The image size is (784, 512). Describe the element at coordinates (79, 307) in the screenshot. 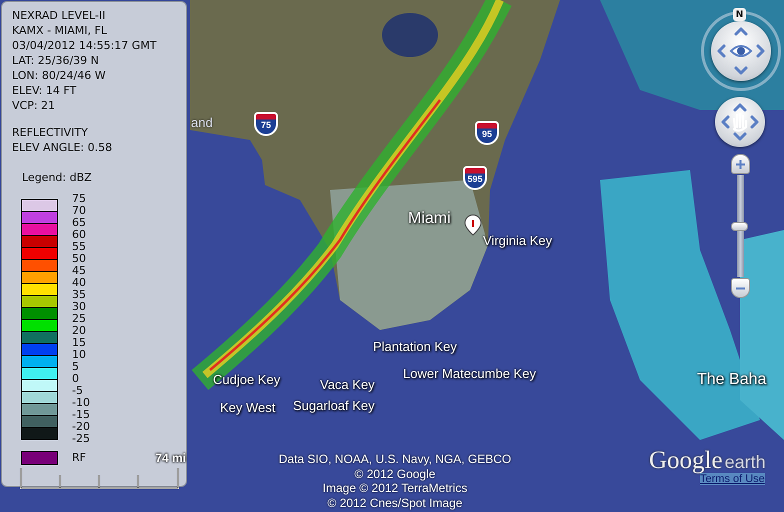

I see `legend-value: 30` at that location.